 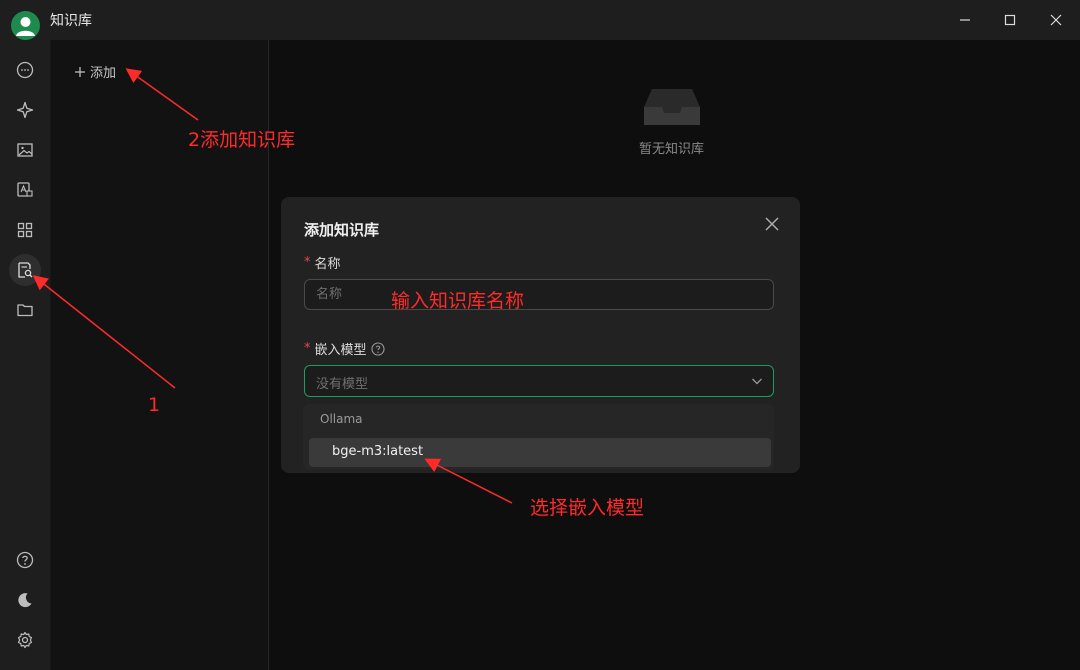 I want to click on annotation-arrow-sidebar, so click(x=104, y=332).